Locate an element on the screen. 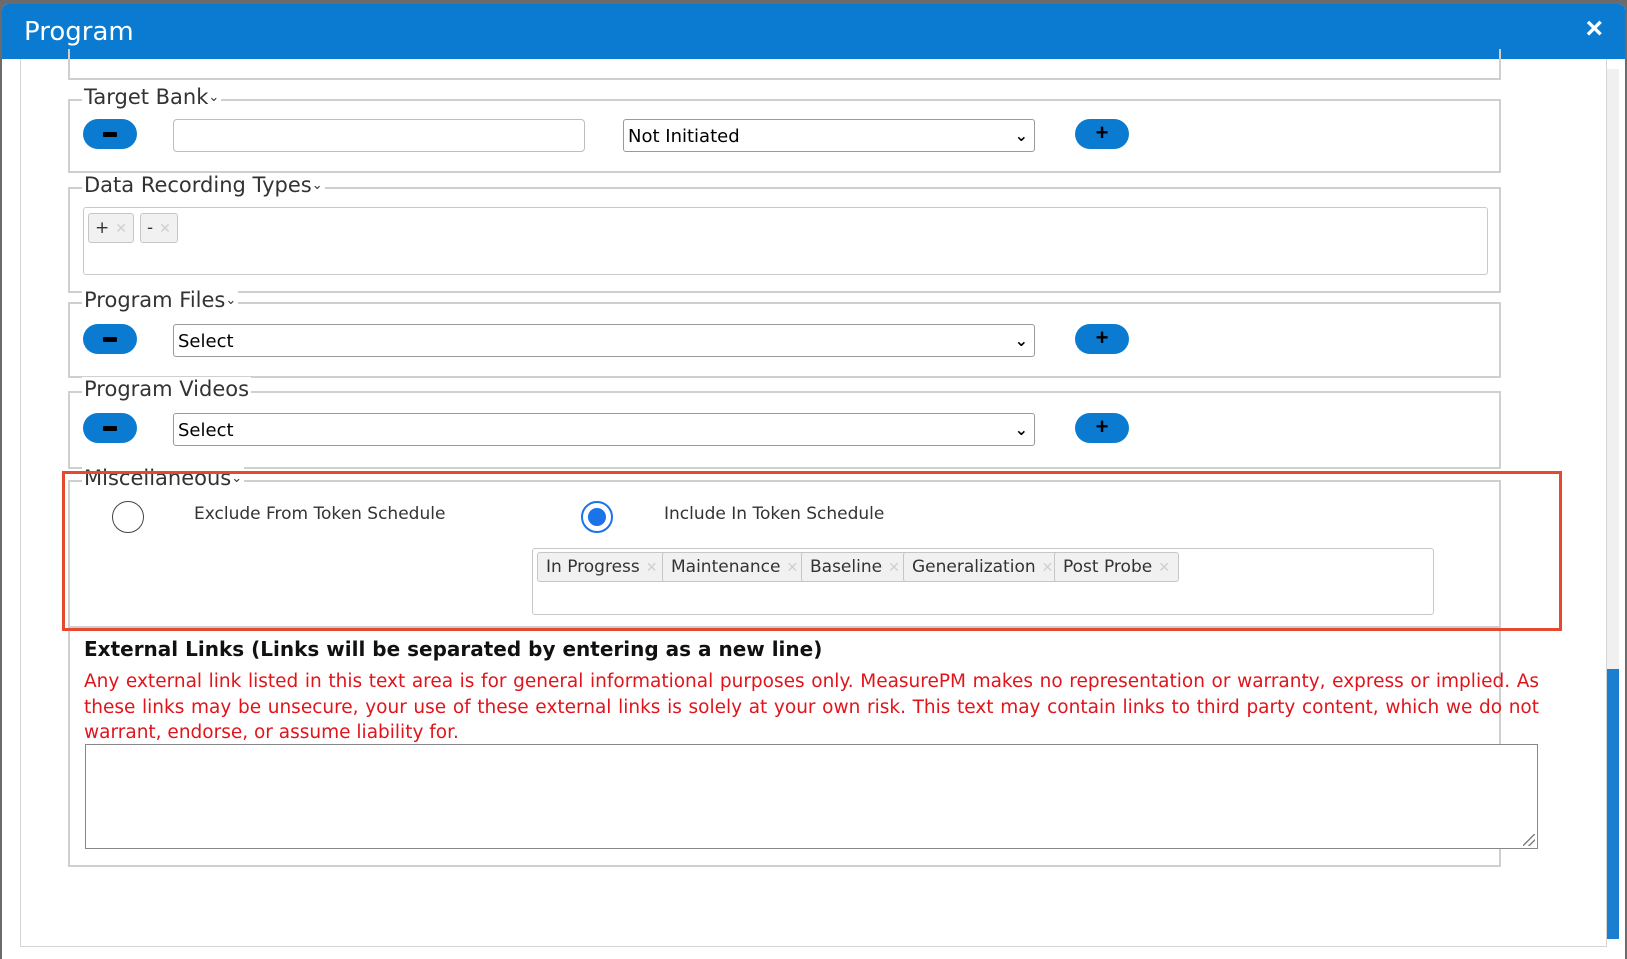 The width and height of the screenshot is (1627, 959). program-videos-legend: Program Videos is located at coordinates (167, 389).